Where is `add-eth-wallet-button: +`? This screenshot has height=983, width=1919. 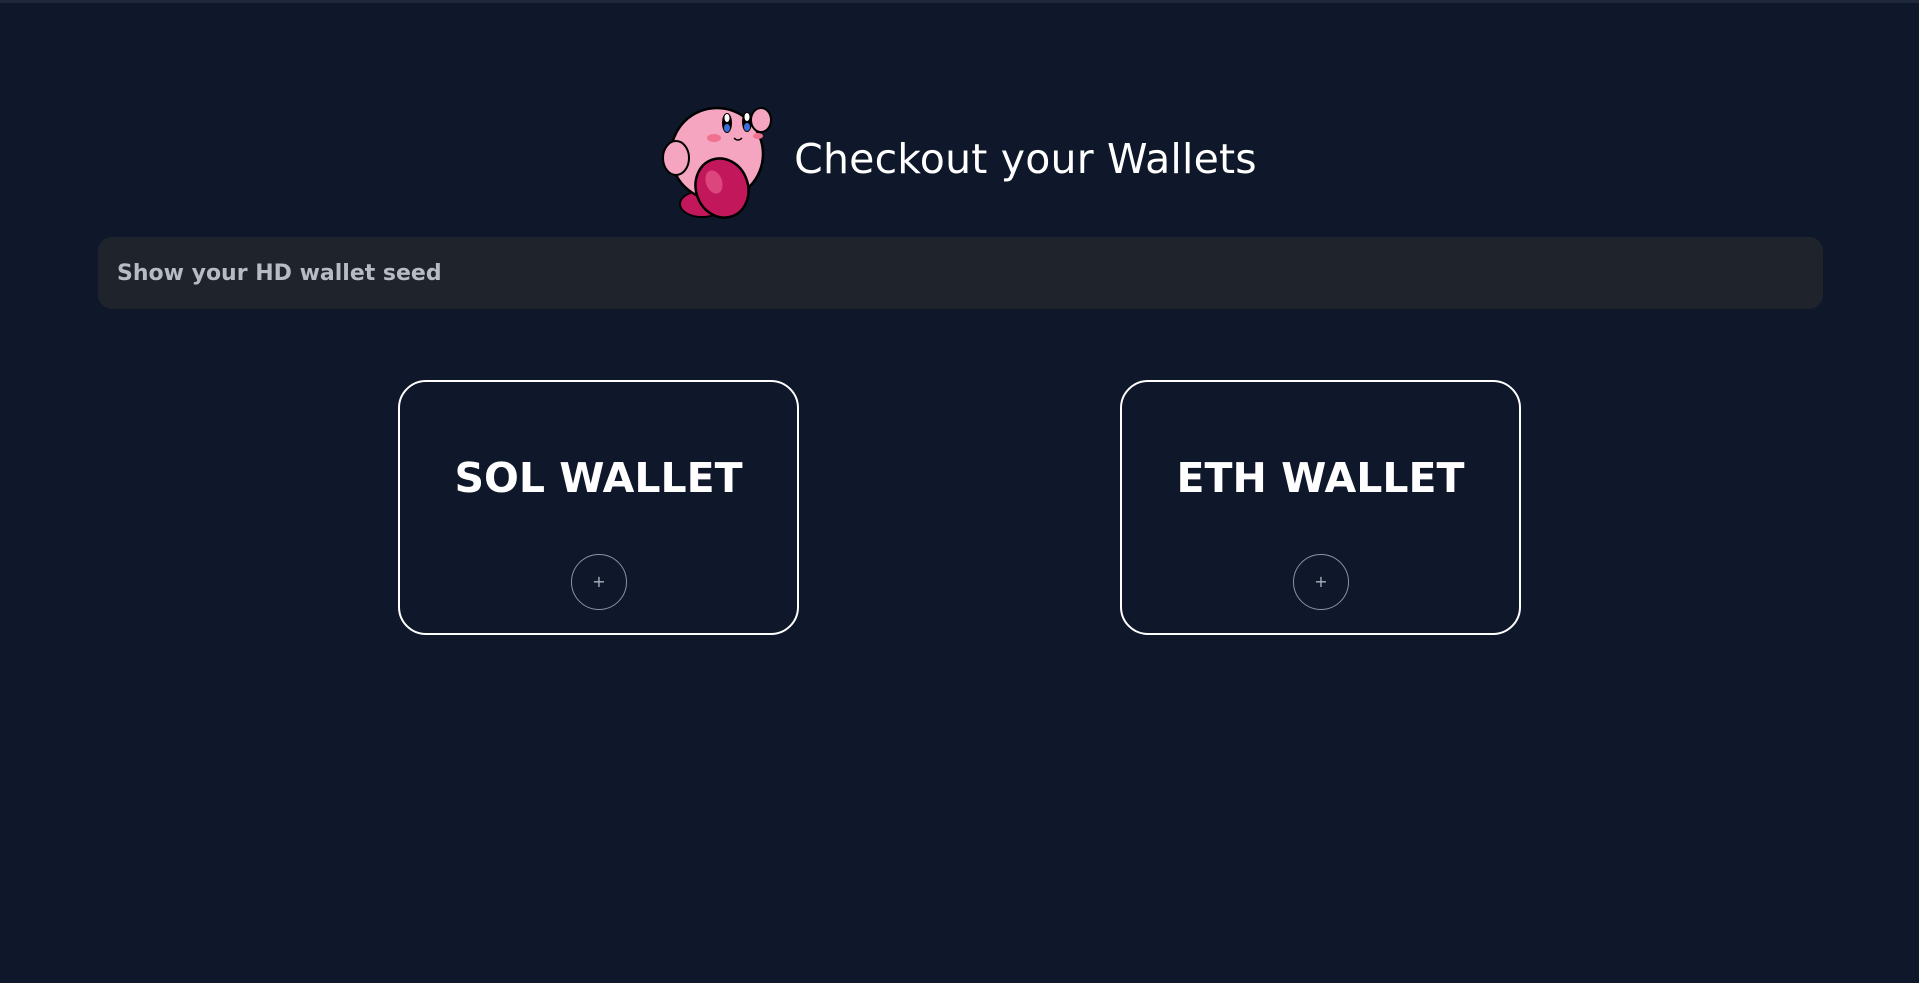 add-eth-wallet-button: + is located at coordinates (1321, 582).